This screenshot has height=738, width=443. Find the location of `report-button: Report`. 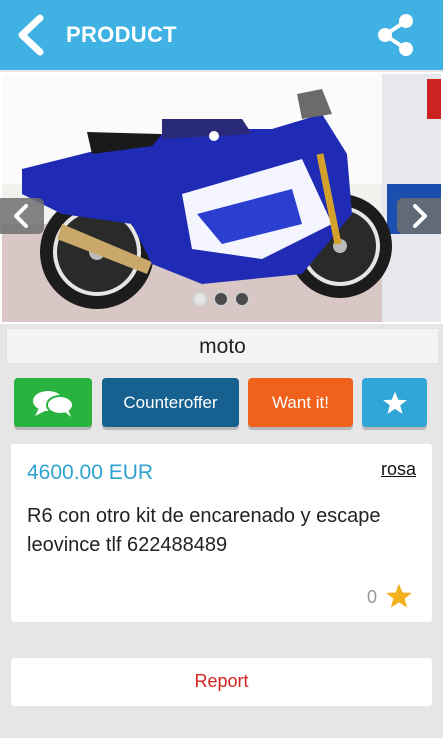

report-button: Report is located at coordinates (221, 682).